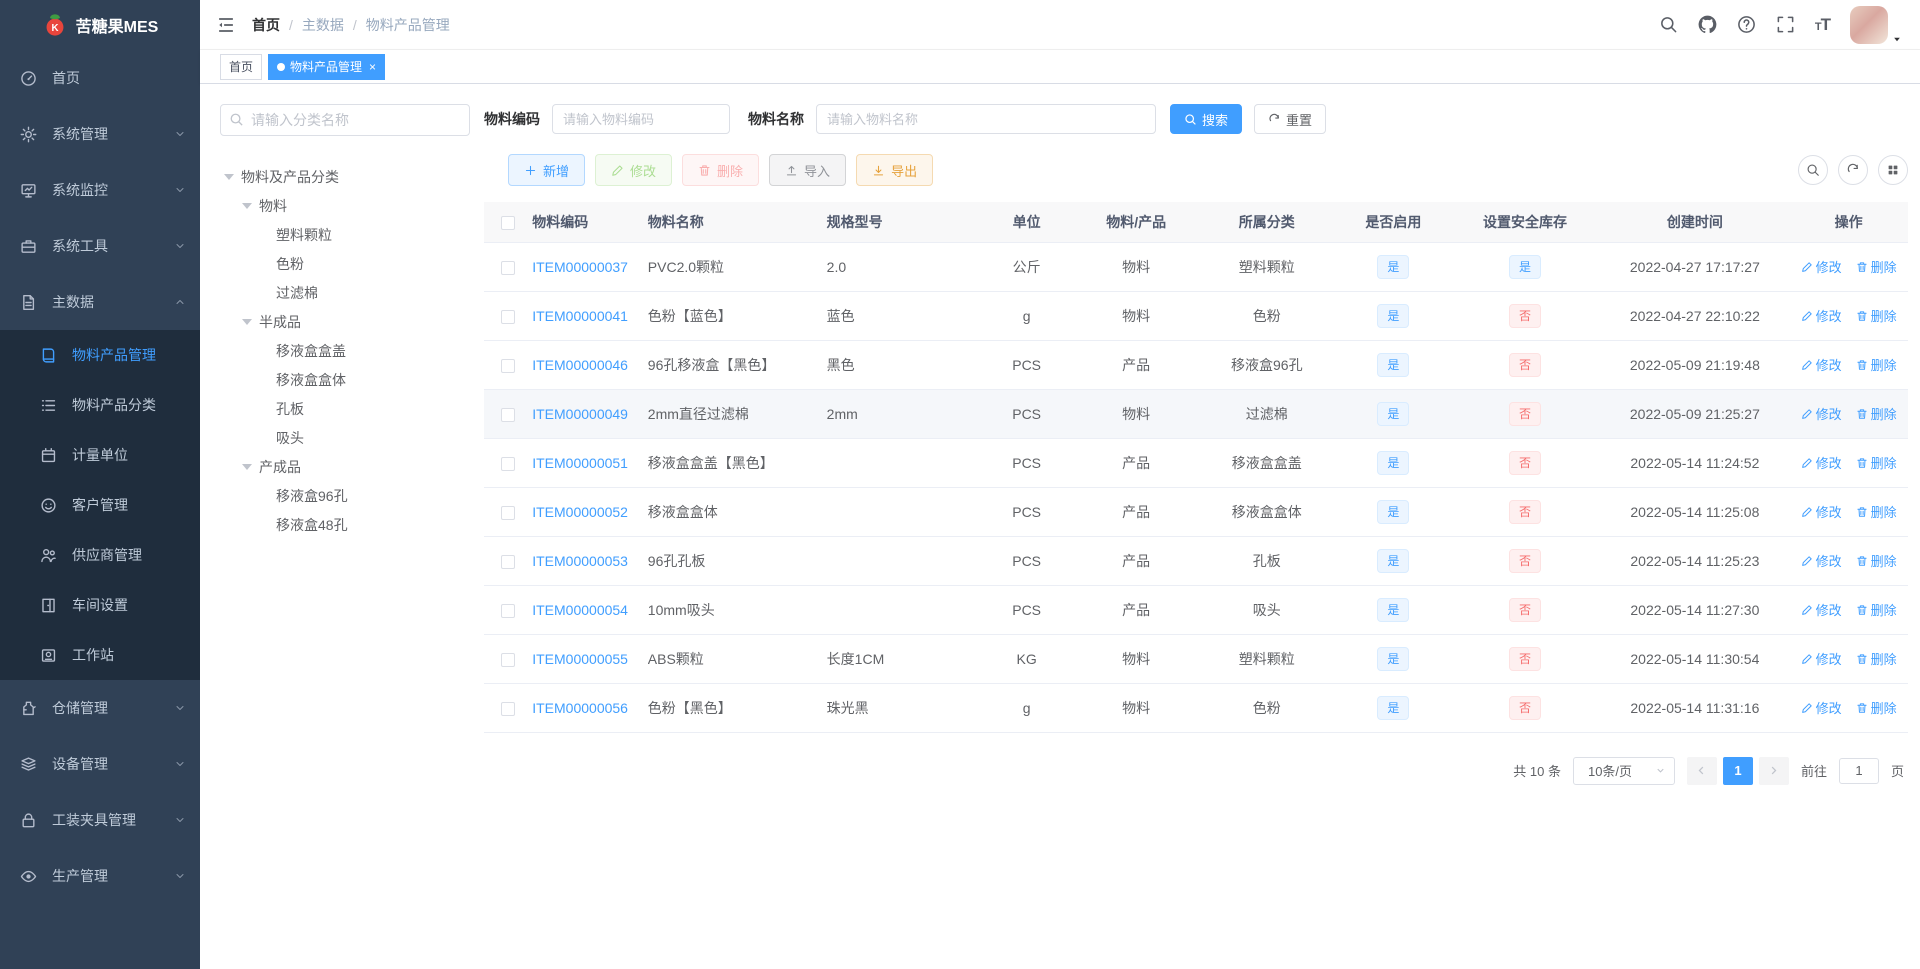 The width and height of the screenshot is (1920, 969). What do you see at coordinates (100, 246) in the screenshot?
I see `sidebar-item: 系统工具` at bounding box center [100, 246].